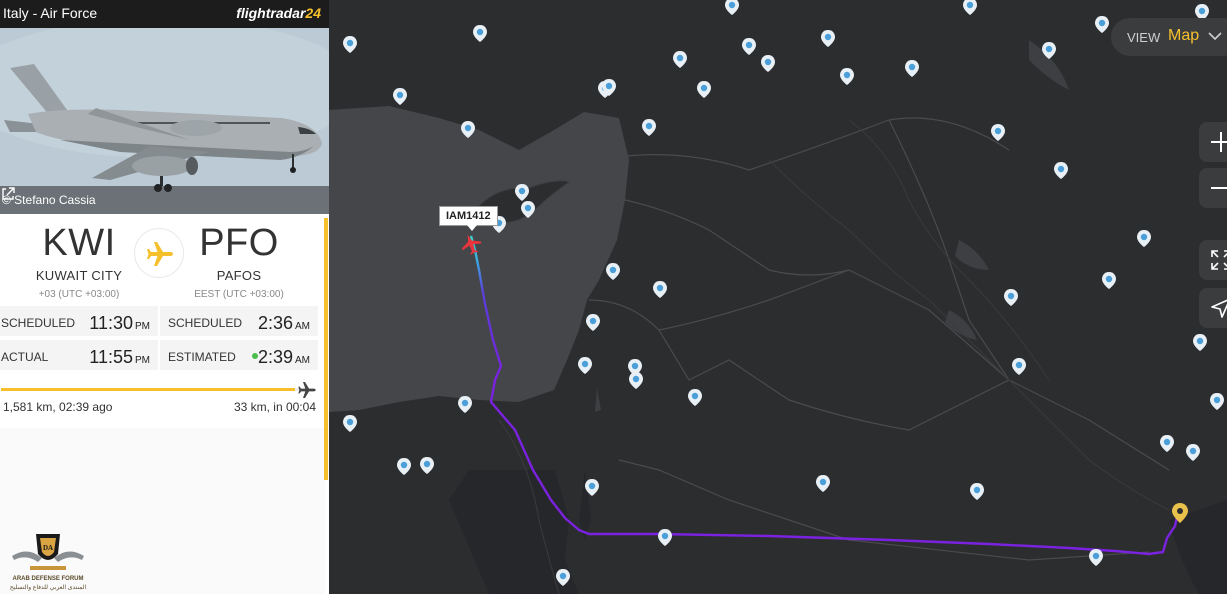  What do you see at coordinates (1219, 260) in the screenshot?
I see `fullscreen-icon` at bounding box center [1219, 260].